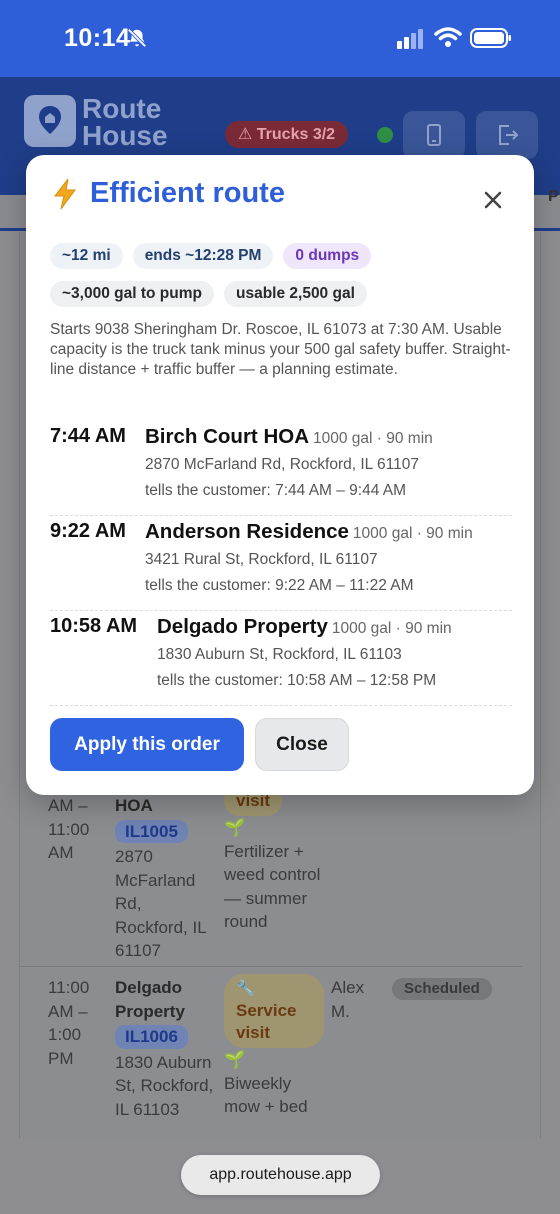 The image size is (560, 1214). What do you see at coordinates (147, 744) in the screenshot?
I see `apply-order-button: Apply this order` at bounding box center [147, 744].